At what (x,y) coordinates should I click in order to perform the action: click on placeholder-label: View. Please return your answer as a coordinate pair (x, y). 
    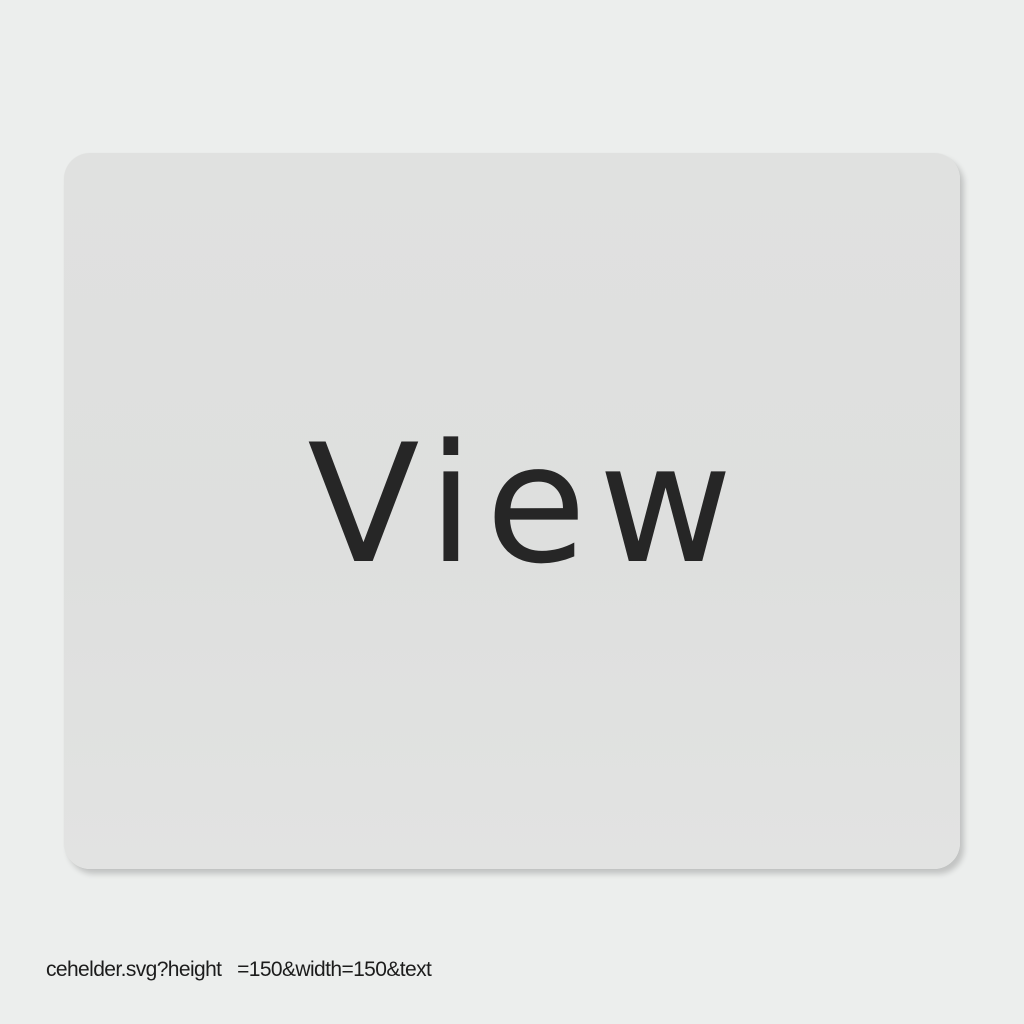
    Looking at the image, I should click on (526, 504).